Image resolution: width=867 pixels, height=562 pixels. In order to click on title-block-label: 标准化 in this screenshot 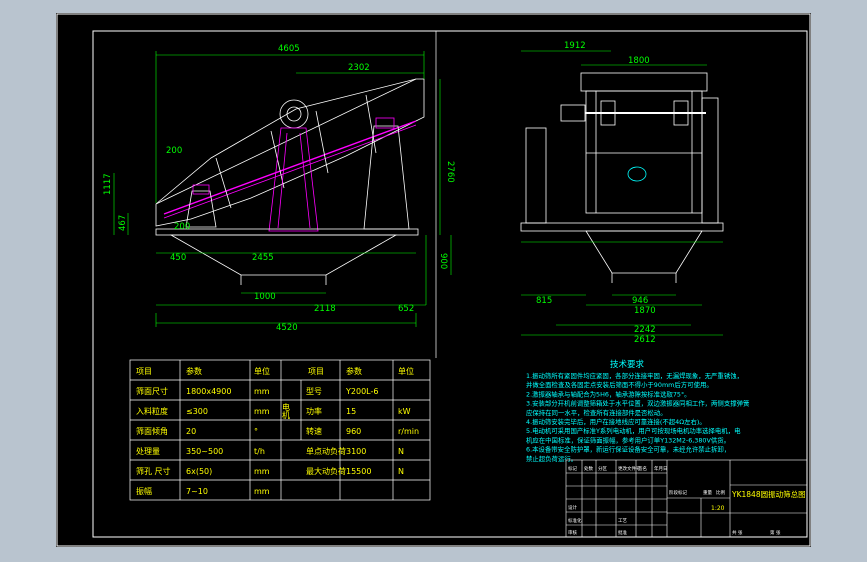, I will do `click(575, 520)`.